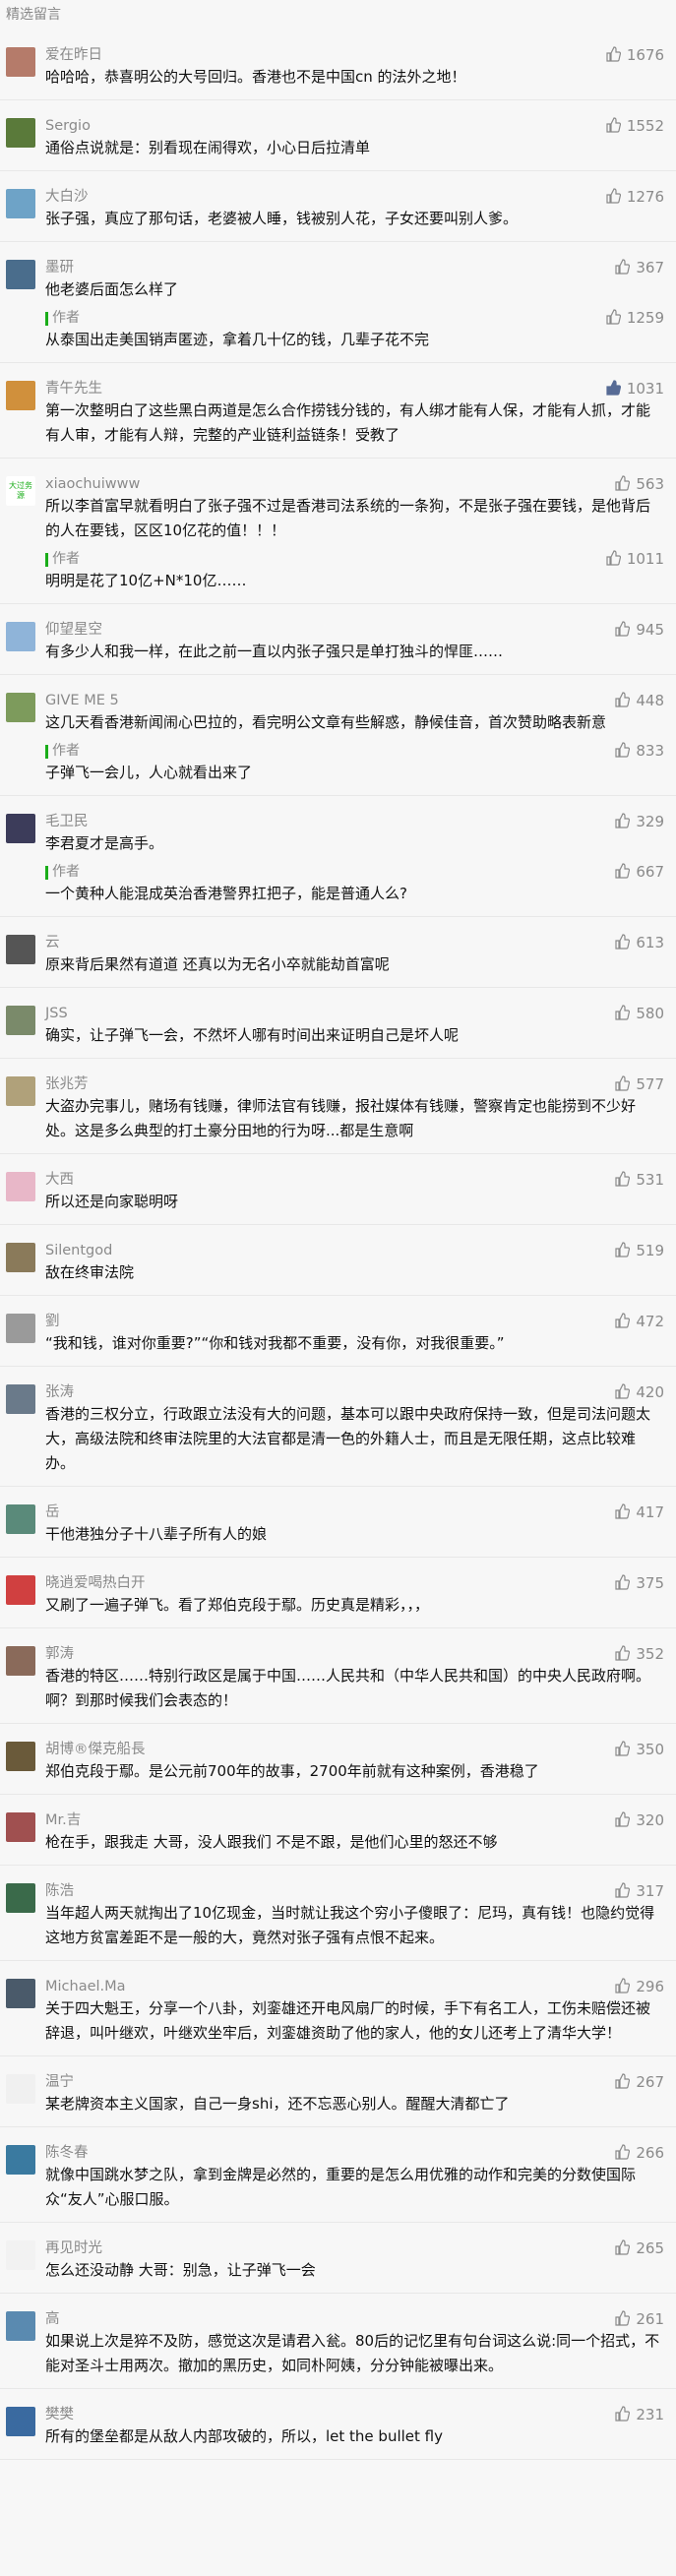  I want to click on like-button: 577, so click(639, 1084).